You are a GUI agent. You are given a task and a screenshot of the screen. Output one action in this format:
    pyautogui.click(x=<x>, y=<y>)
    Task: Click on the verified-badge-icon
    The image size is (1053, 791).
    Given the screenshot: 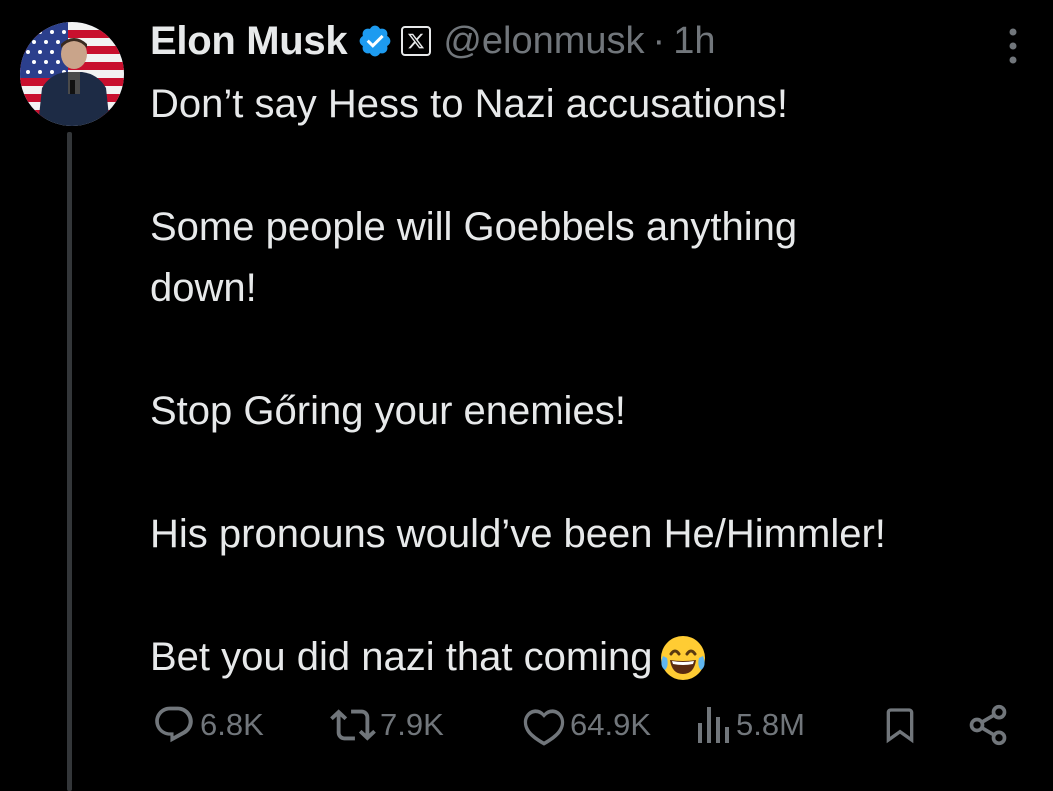 What is the action you would take?
    pyautogui.click(x=375, y=41)
    